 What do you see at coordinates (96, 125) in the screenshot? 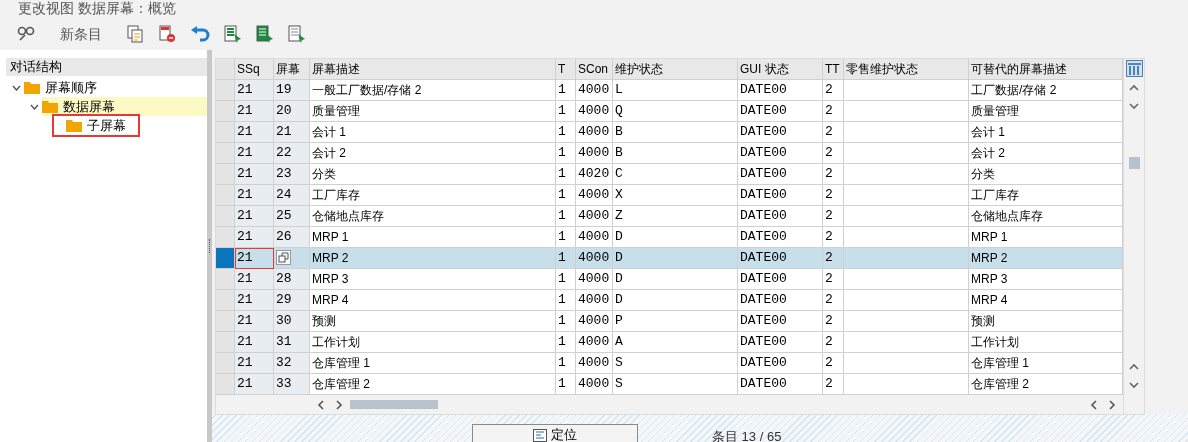
I see `tree-item: 子屏幕` at bounding box center [96, 125].